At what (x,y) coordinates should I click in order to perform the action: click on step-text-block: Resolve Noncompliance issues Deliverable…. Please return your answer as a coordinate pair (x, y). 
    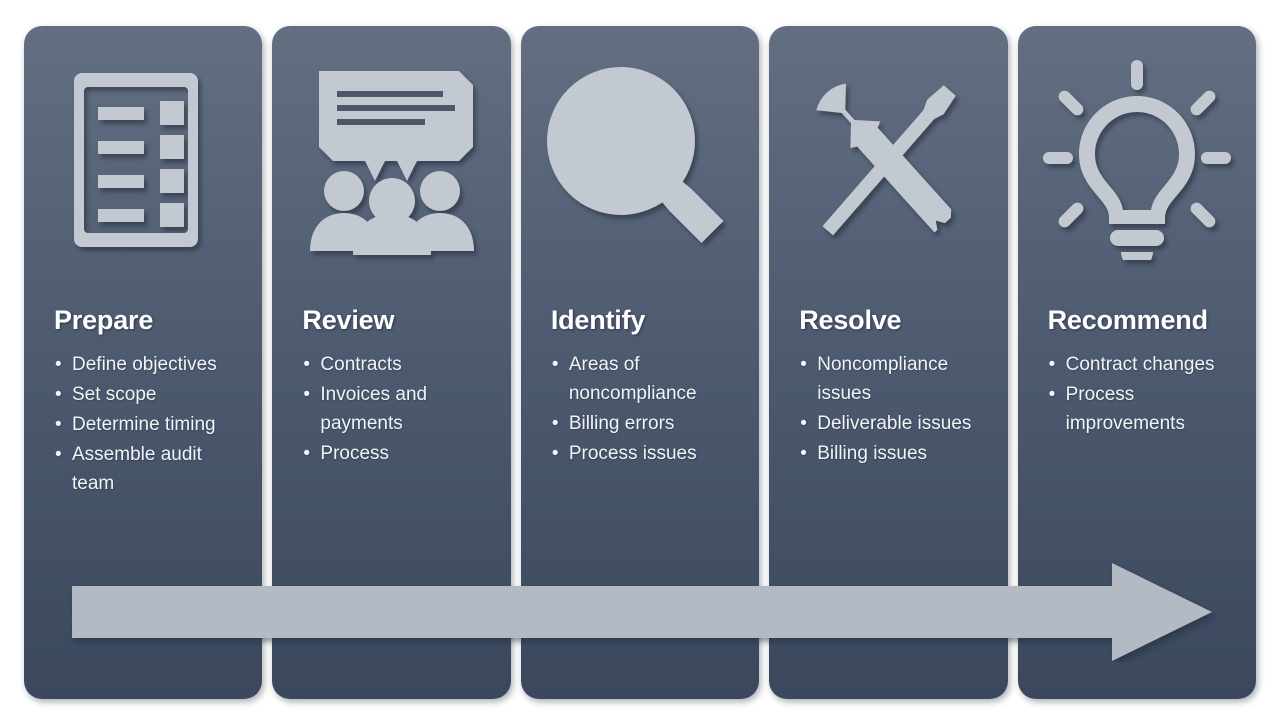
    Looking at the image, I should click on (888, 386).